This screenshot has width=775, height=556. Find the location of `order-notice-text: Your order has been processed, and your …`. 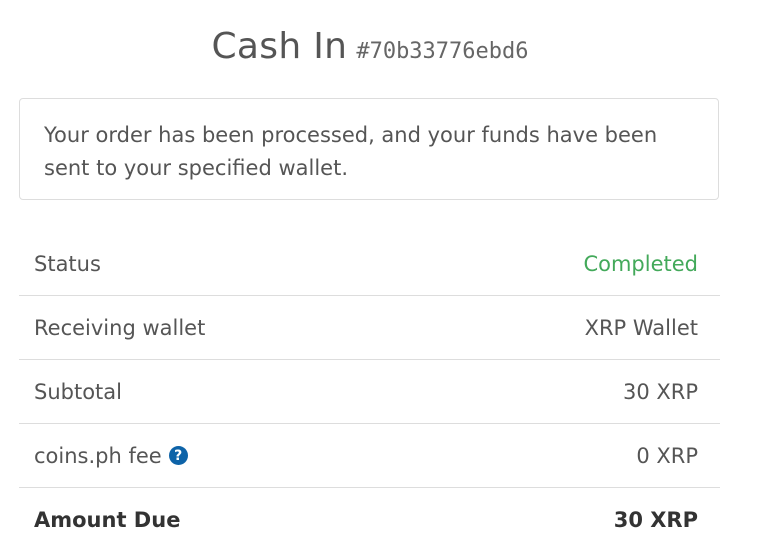

order-notice-text: Your order has been processed, and your … is located at coordinates (351, 151).